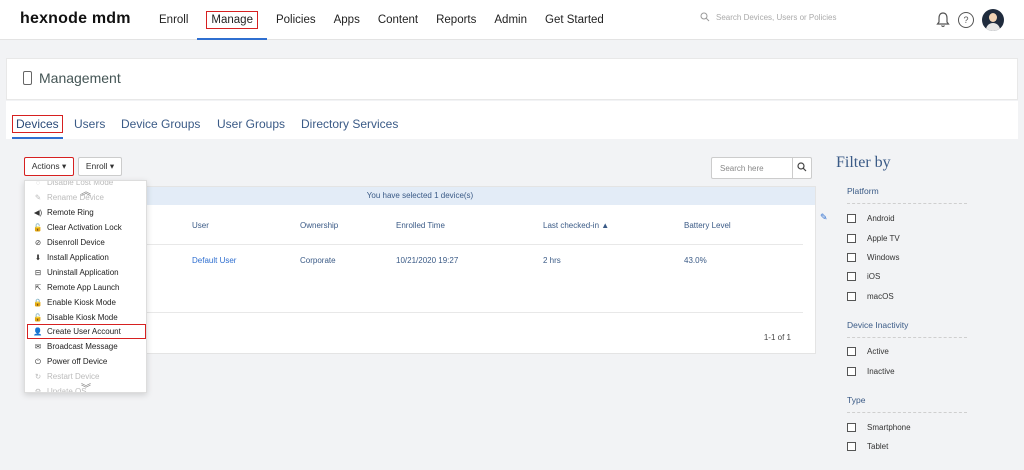  I want to click on help-icon: ?, so click(966, 20).